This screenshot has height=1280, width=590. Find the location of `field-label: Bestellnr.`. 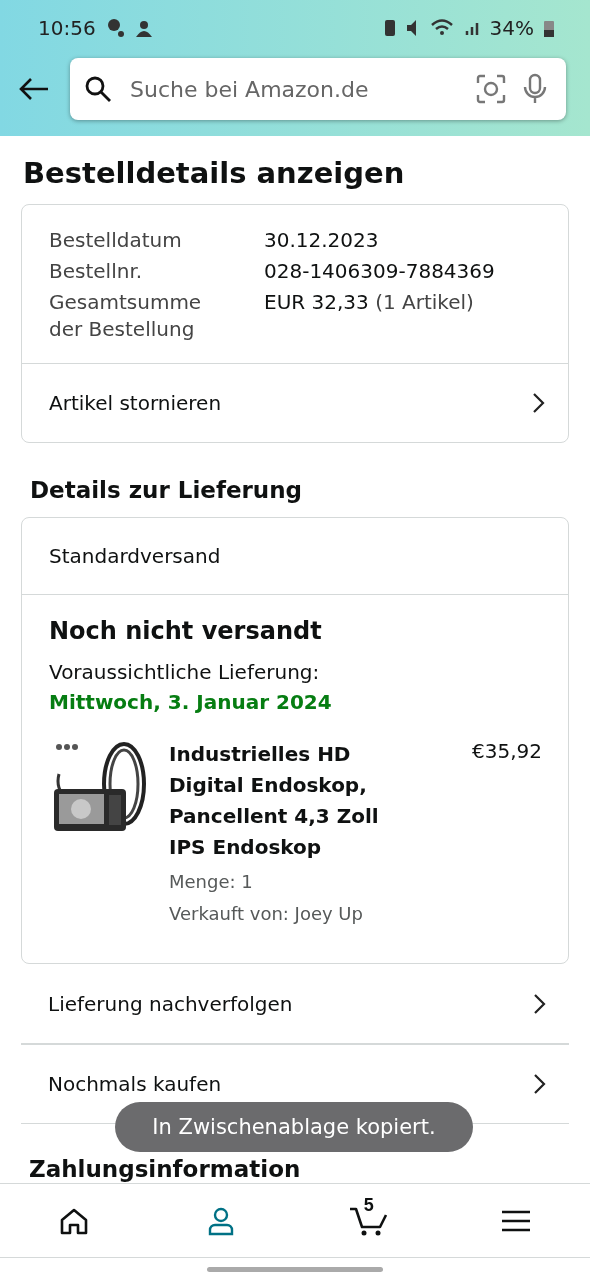

field-label: Bestellnr. is located at coordinates (96, 271).